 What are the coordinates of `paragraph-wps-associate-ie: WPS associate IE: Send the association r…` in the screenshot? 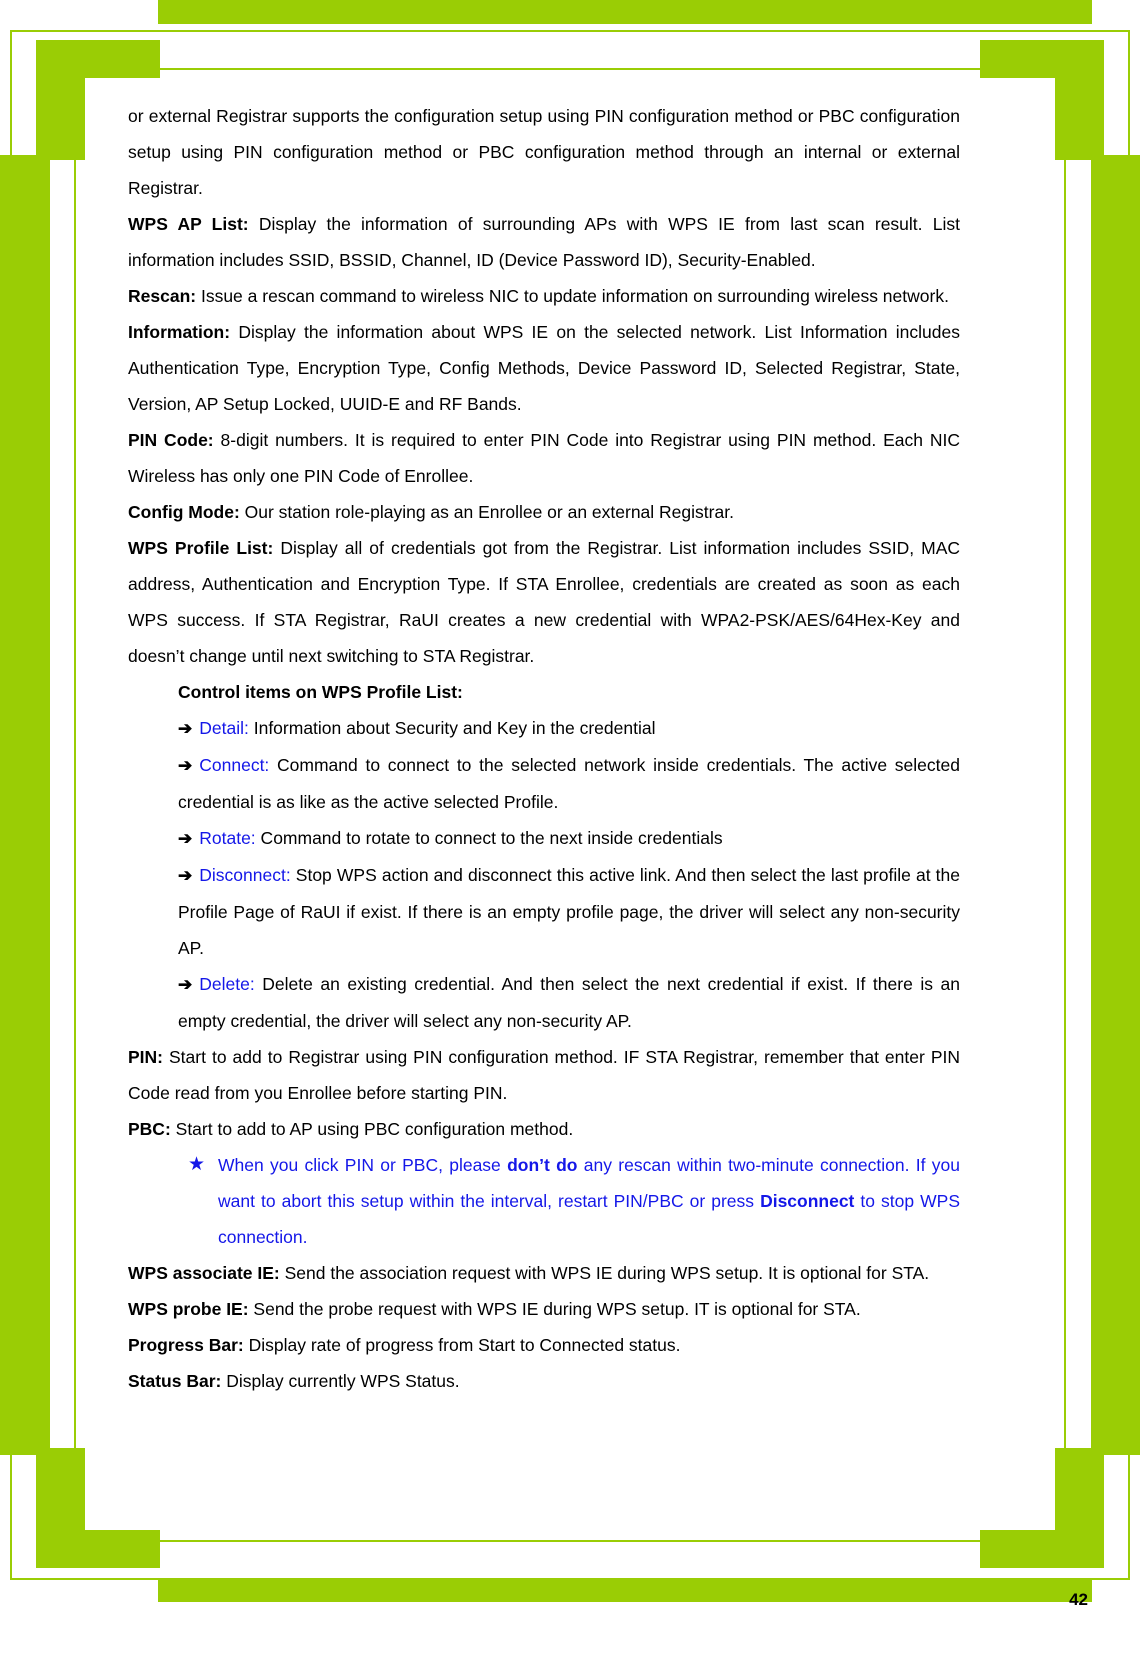 It's located at (544, 1273).